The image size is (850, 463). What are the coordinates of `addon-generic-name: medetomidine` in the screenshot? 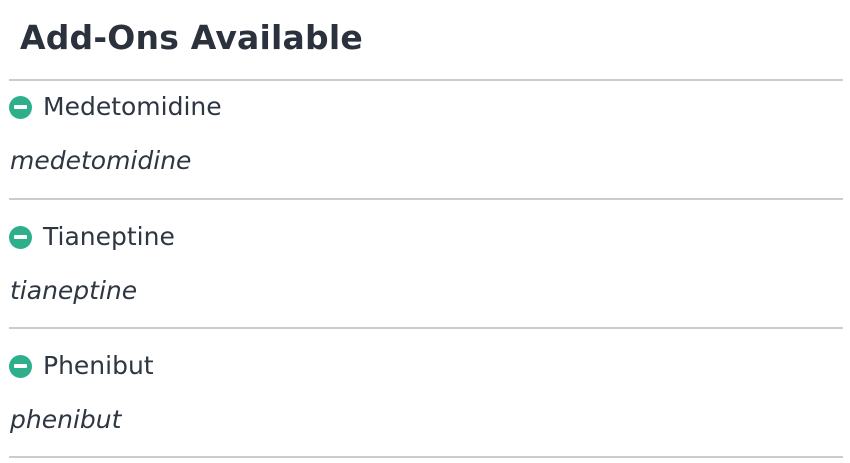 It's located at (101, 160).